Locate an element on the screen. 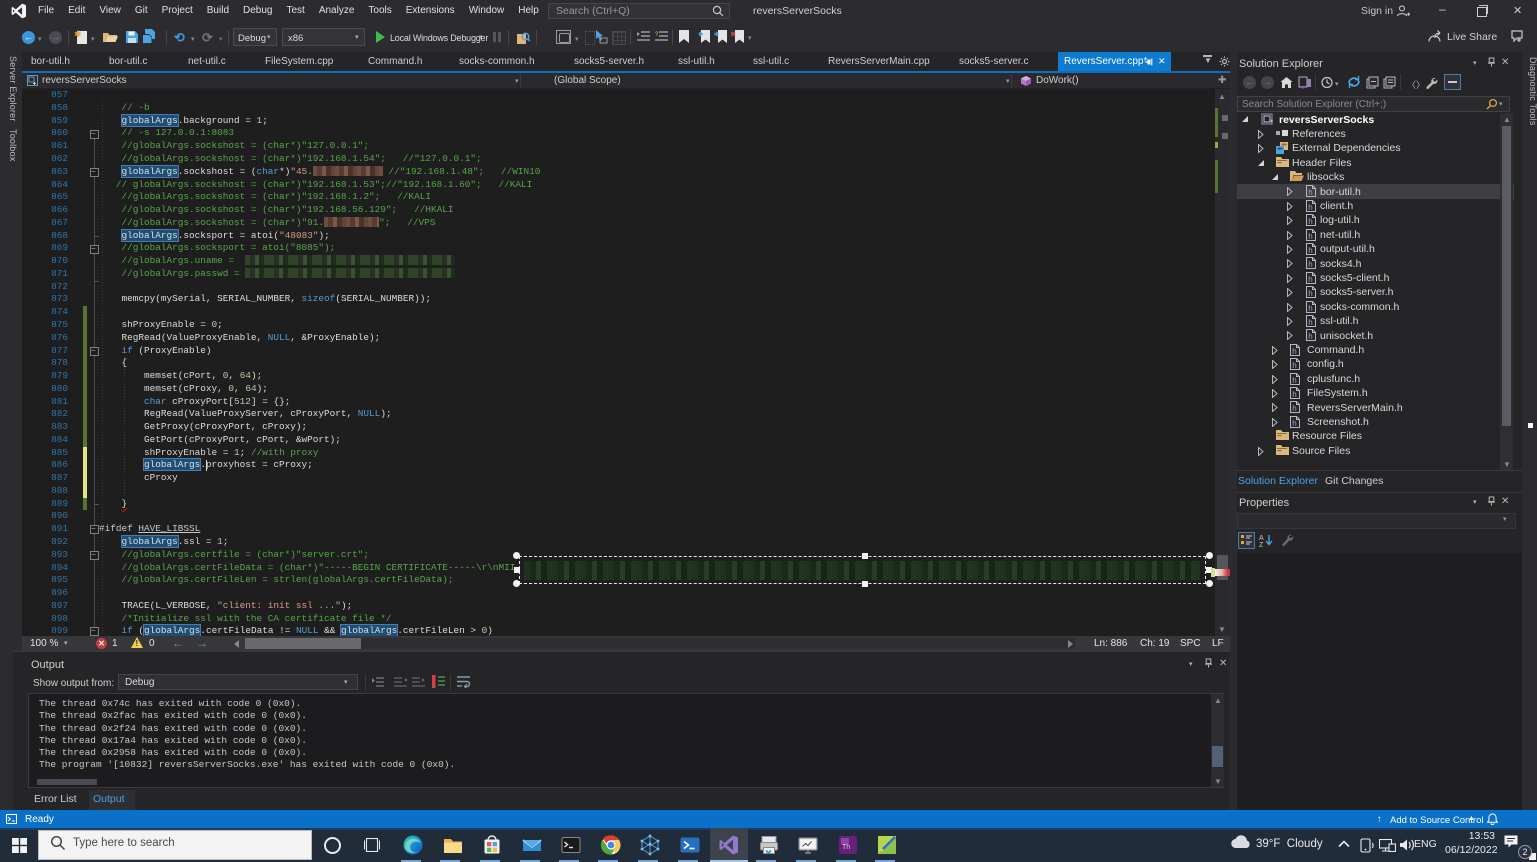  svg-text: Th is located at coordinates (846, 847).